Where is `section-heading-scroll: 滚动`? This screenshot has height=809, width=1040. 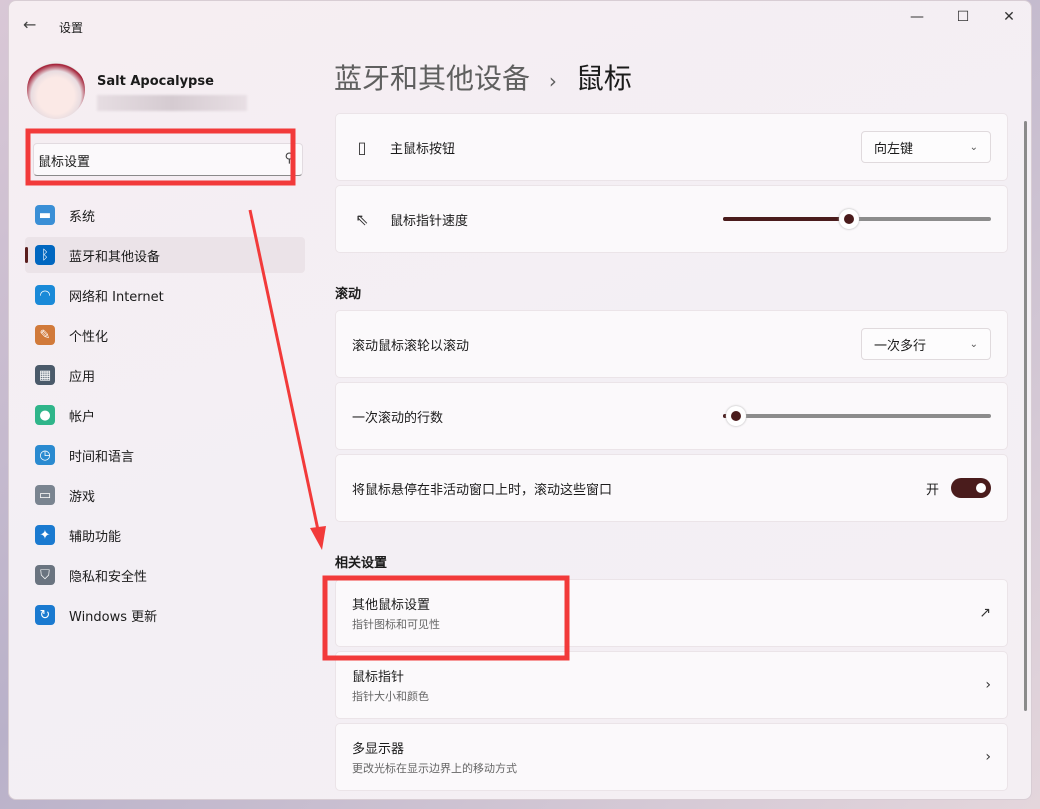 section-heading-scroll: 滚动 is located at coordinates (348, 294).